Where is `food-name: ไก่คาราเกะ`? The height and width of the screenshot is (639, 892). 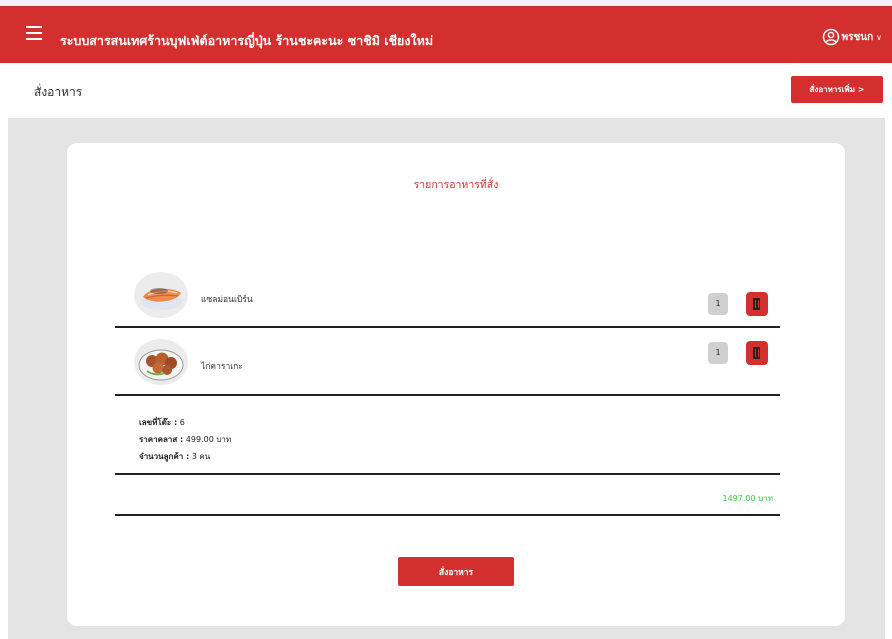 food-name: ไก่คาราเกะ is located at coordinates (222, 367).